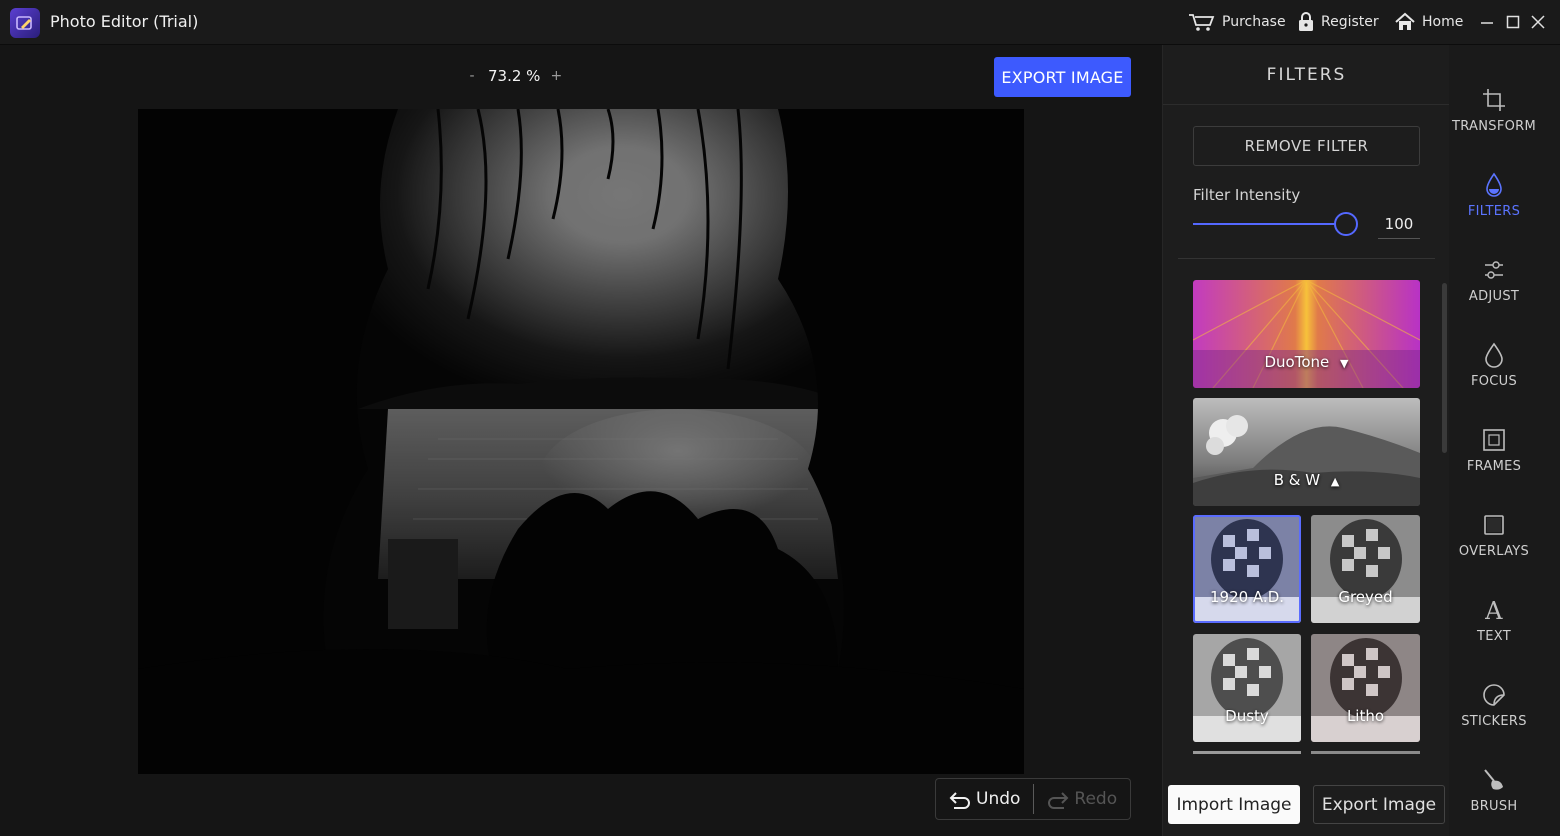  I want to click on maximize-button, so click(1513, 22).